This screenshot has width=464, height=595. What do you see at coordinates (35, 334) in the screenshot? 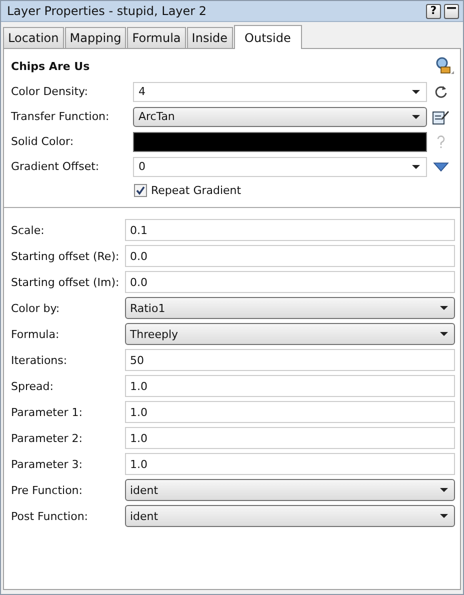
I see `field-label: Formula:` at bounding box center [35, 334].